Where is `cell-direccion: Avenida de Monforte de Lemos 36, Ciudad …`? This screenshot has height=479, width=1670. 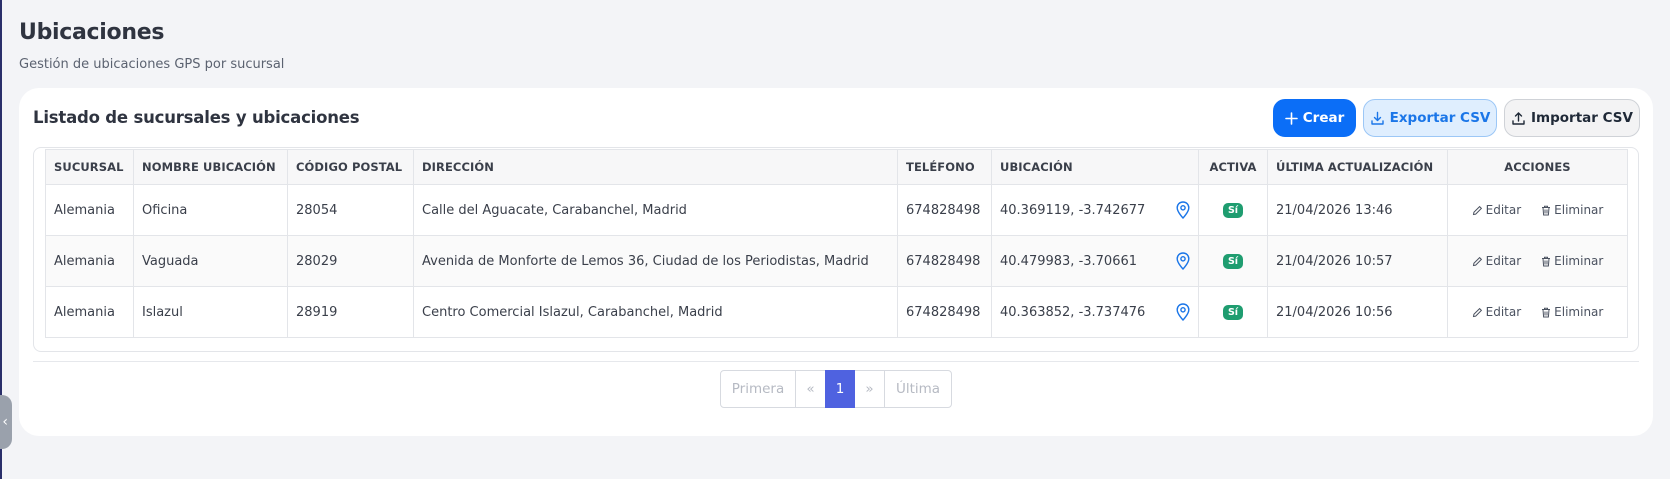
cell-direccion: Avenida de Monforte de Lemos 36, Ciudad … is located at coordinates (655, 261).